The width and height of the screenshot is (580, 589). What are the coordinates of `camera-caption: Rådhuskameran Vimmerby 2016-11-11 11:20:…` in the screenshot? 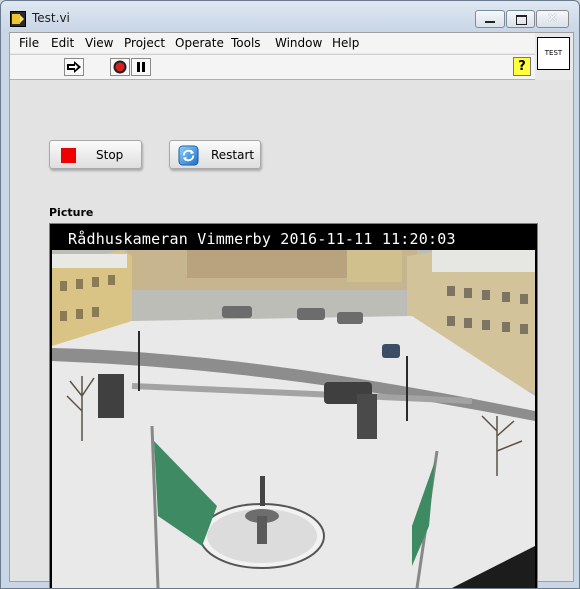 It's located at (262, 239).